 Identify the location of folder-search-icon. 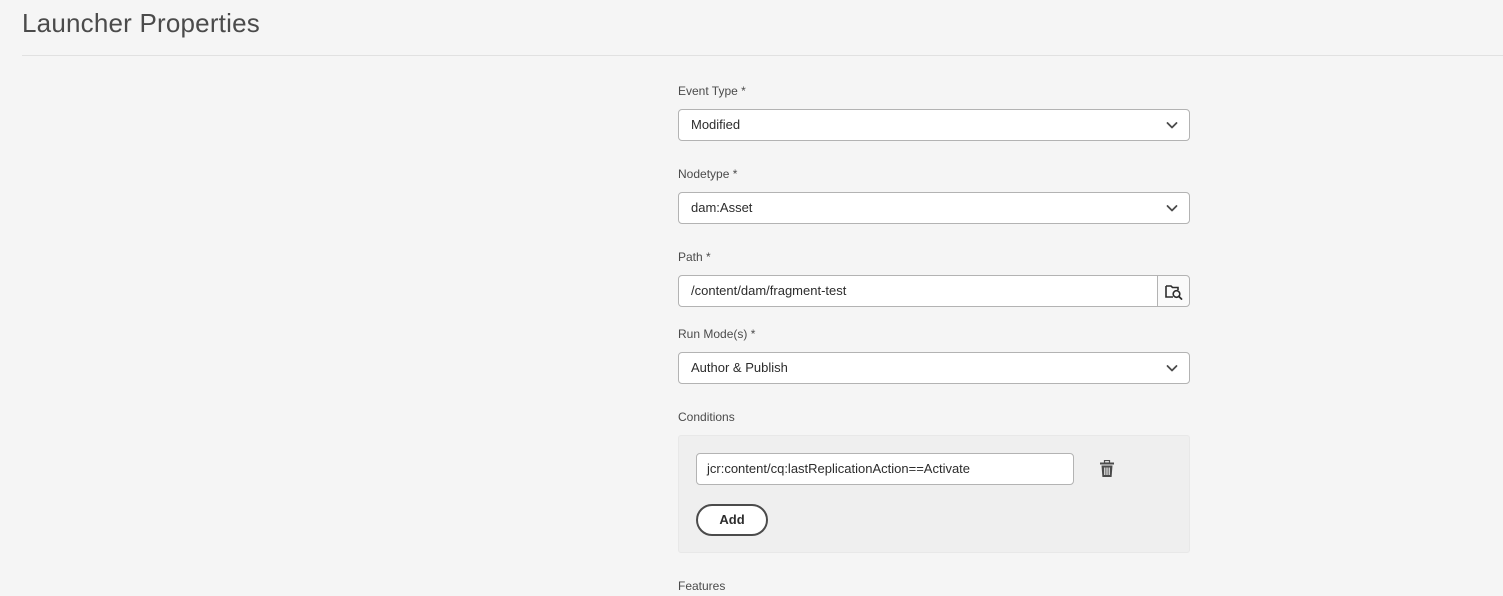
(1174, 292).